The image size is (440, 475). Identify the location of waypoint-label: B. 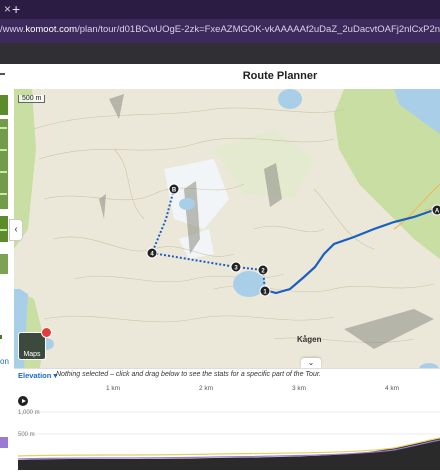
(174, 191).